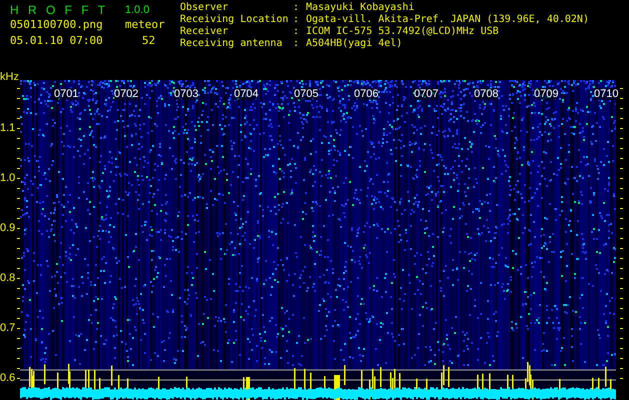 This screenshot has height=400, width=629. I want to click on axis-unit: kHz, so click(9, 77).